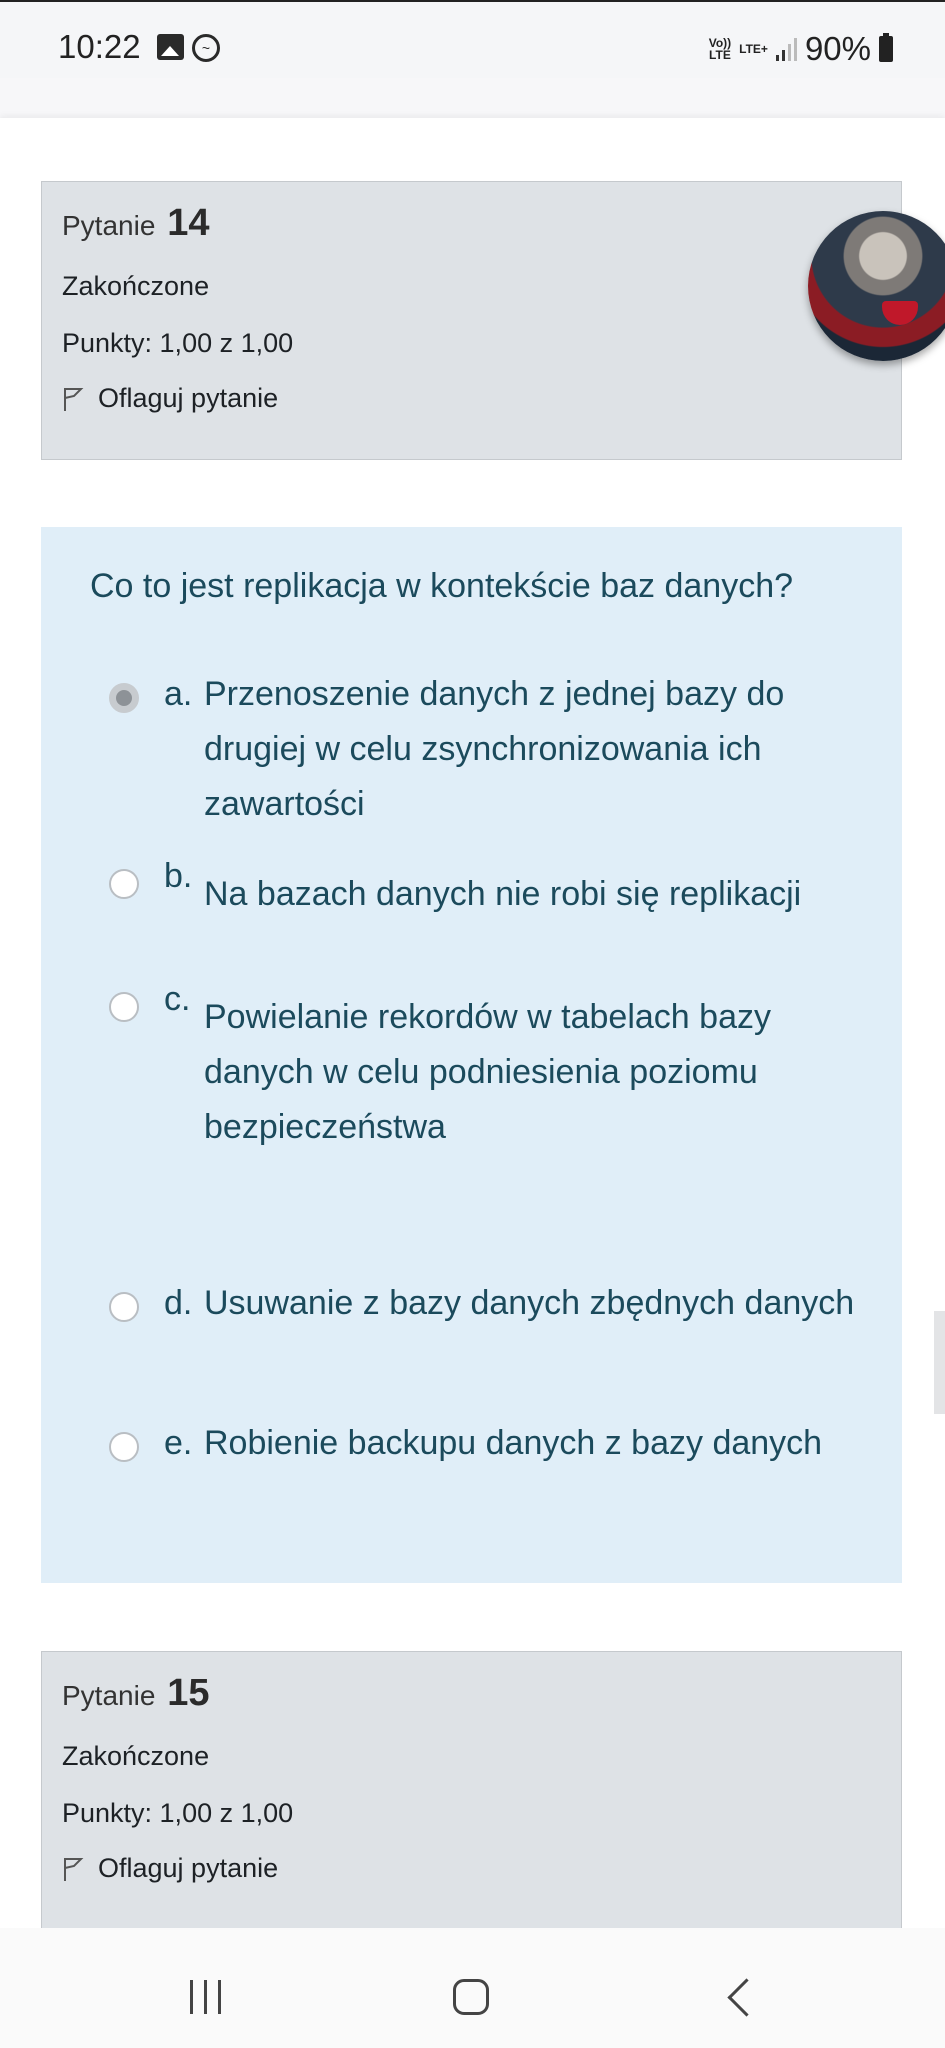  Describe the element at coordinates (471, 1693) in the screenshot. I see `question-number: Pytanie 15` at that location.